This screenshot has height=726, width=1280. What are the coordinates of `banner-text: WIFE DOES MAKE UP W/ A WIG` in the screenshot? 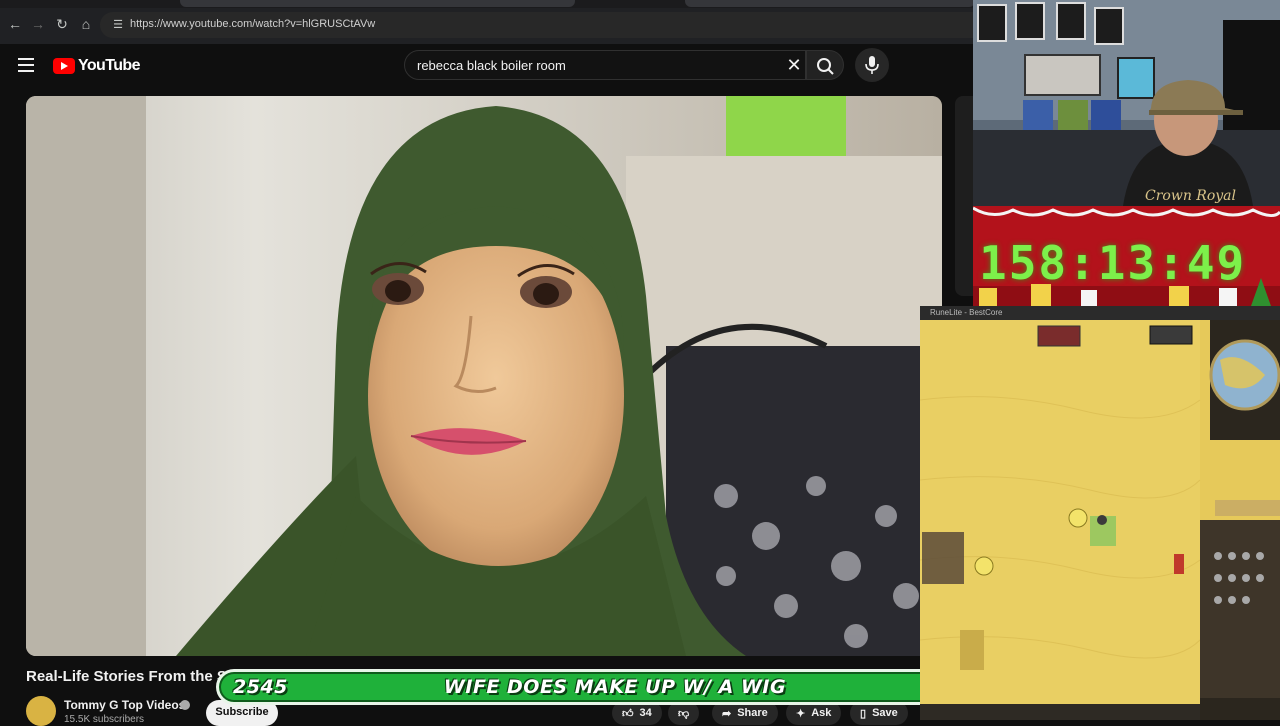 It's located at (615, 687).